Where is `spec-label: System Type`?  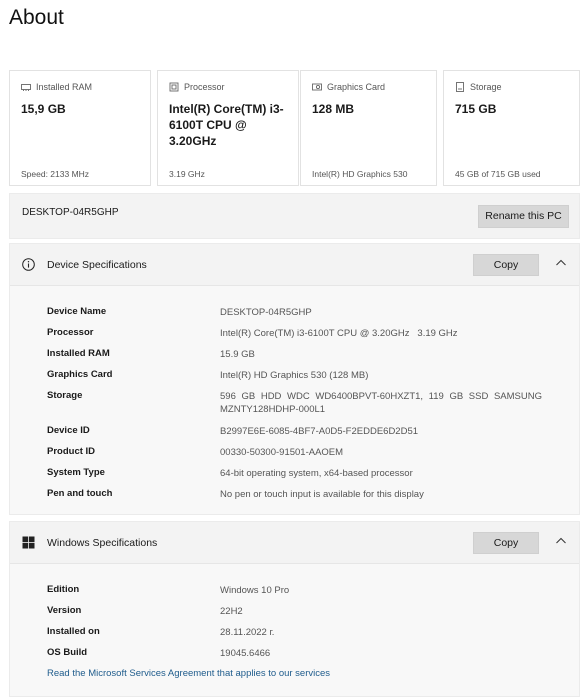 spec-label: System Type is located at coordinates (76, 472).